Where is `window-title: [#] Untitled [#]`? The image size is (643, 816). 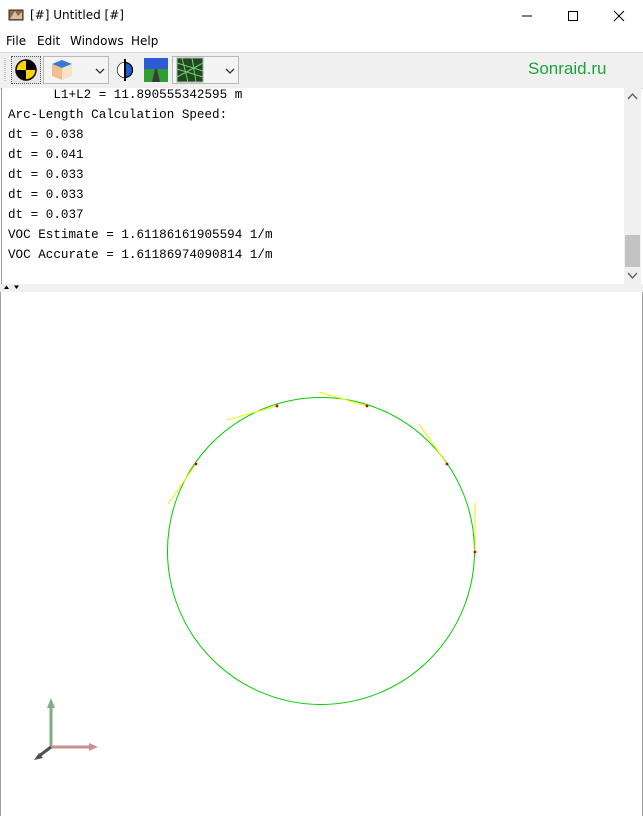
window-title: [#] Untitled [#] is located at coordinates (77, 15).